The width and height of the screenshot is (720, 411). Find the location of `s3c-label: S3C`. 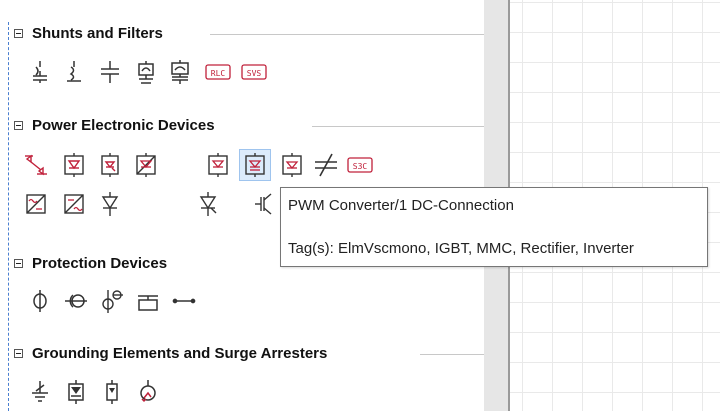

s3c-label: S3C is located at coordinates (360, 166).